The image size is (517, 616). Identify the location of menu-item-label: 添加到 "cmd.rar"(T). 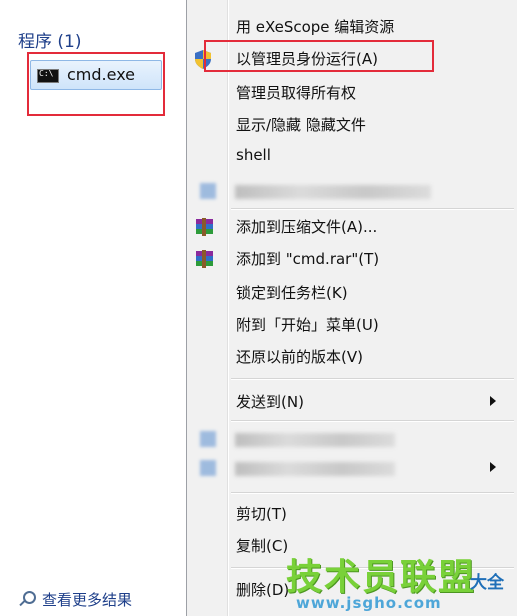
(308, 259).